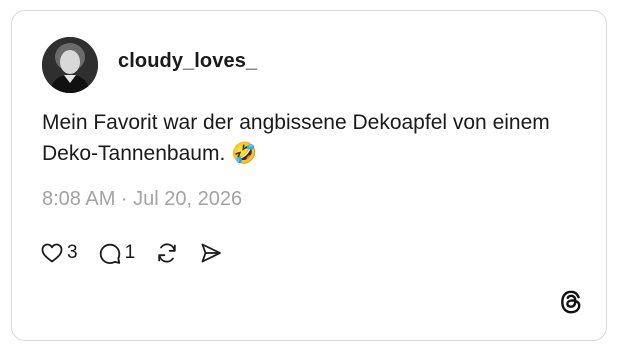  Describe the element at coordinates (130, 252) in the screenshot. I see `reply-count: 1` at that location.